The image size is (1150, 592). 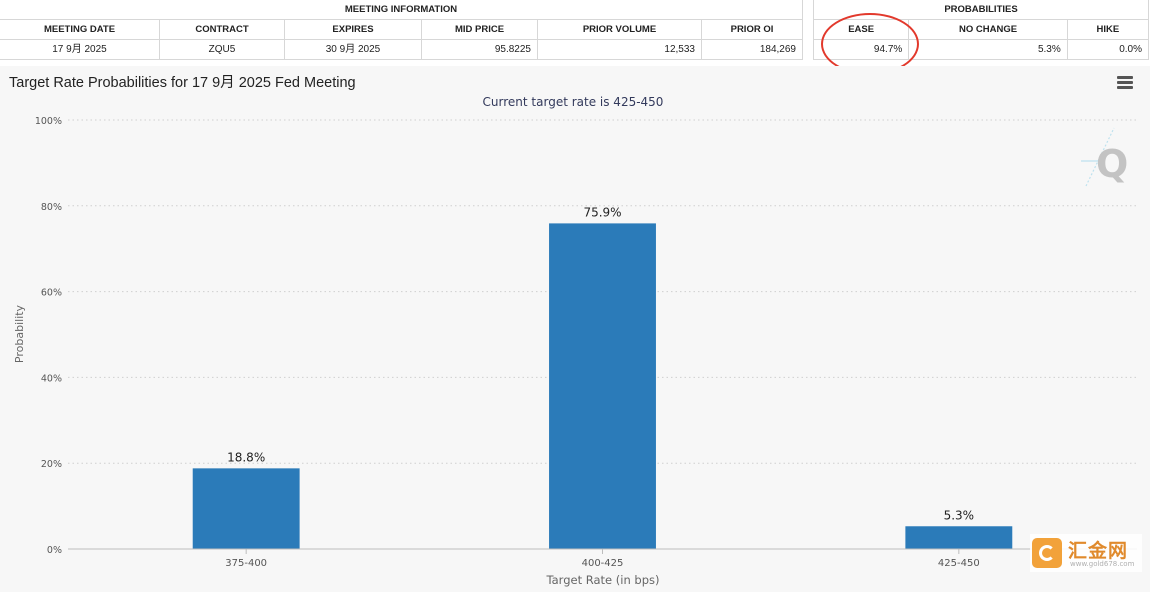 What do you see at coordinates (603, 563) in the screenshot?
I see `x-tick-label: 400-425` at bounding box center [603, 563].